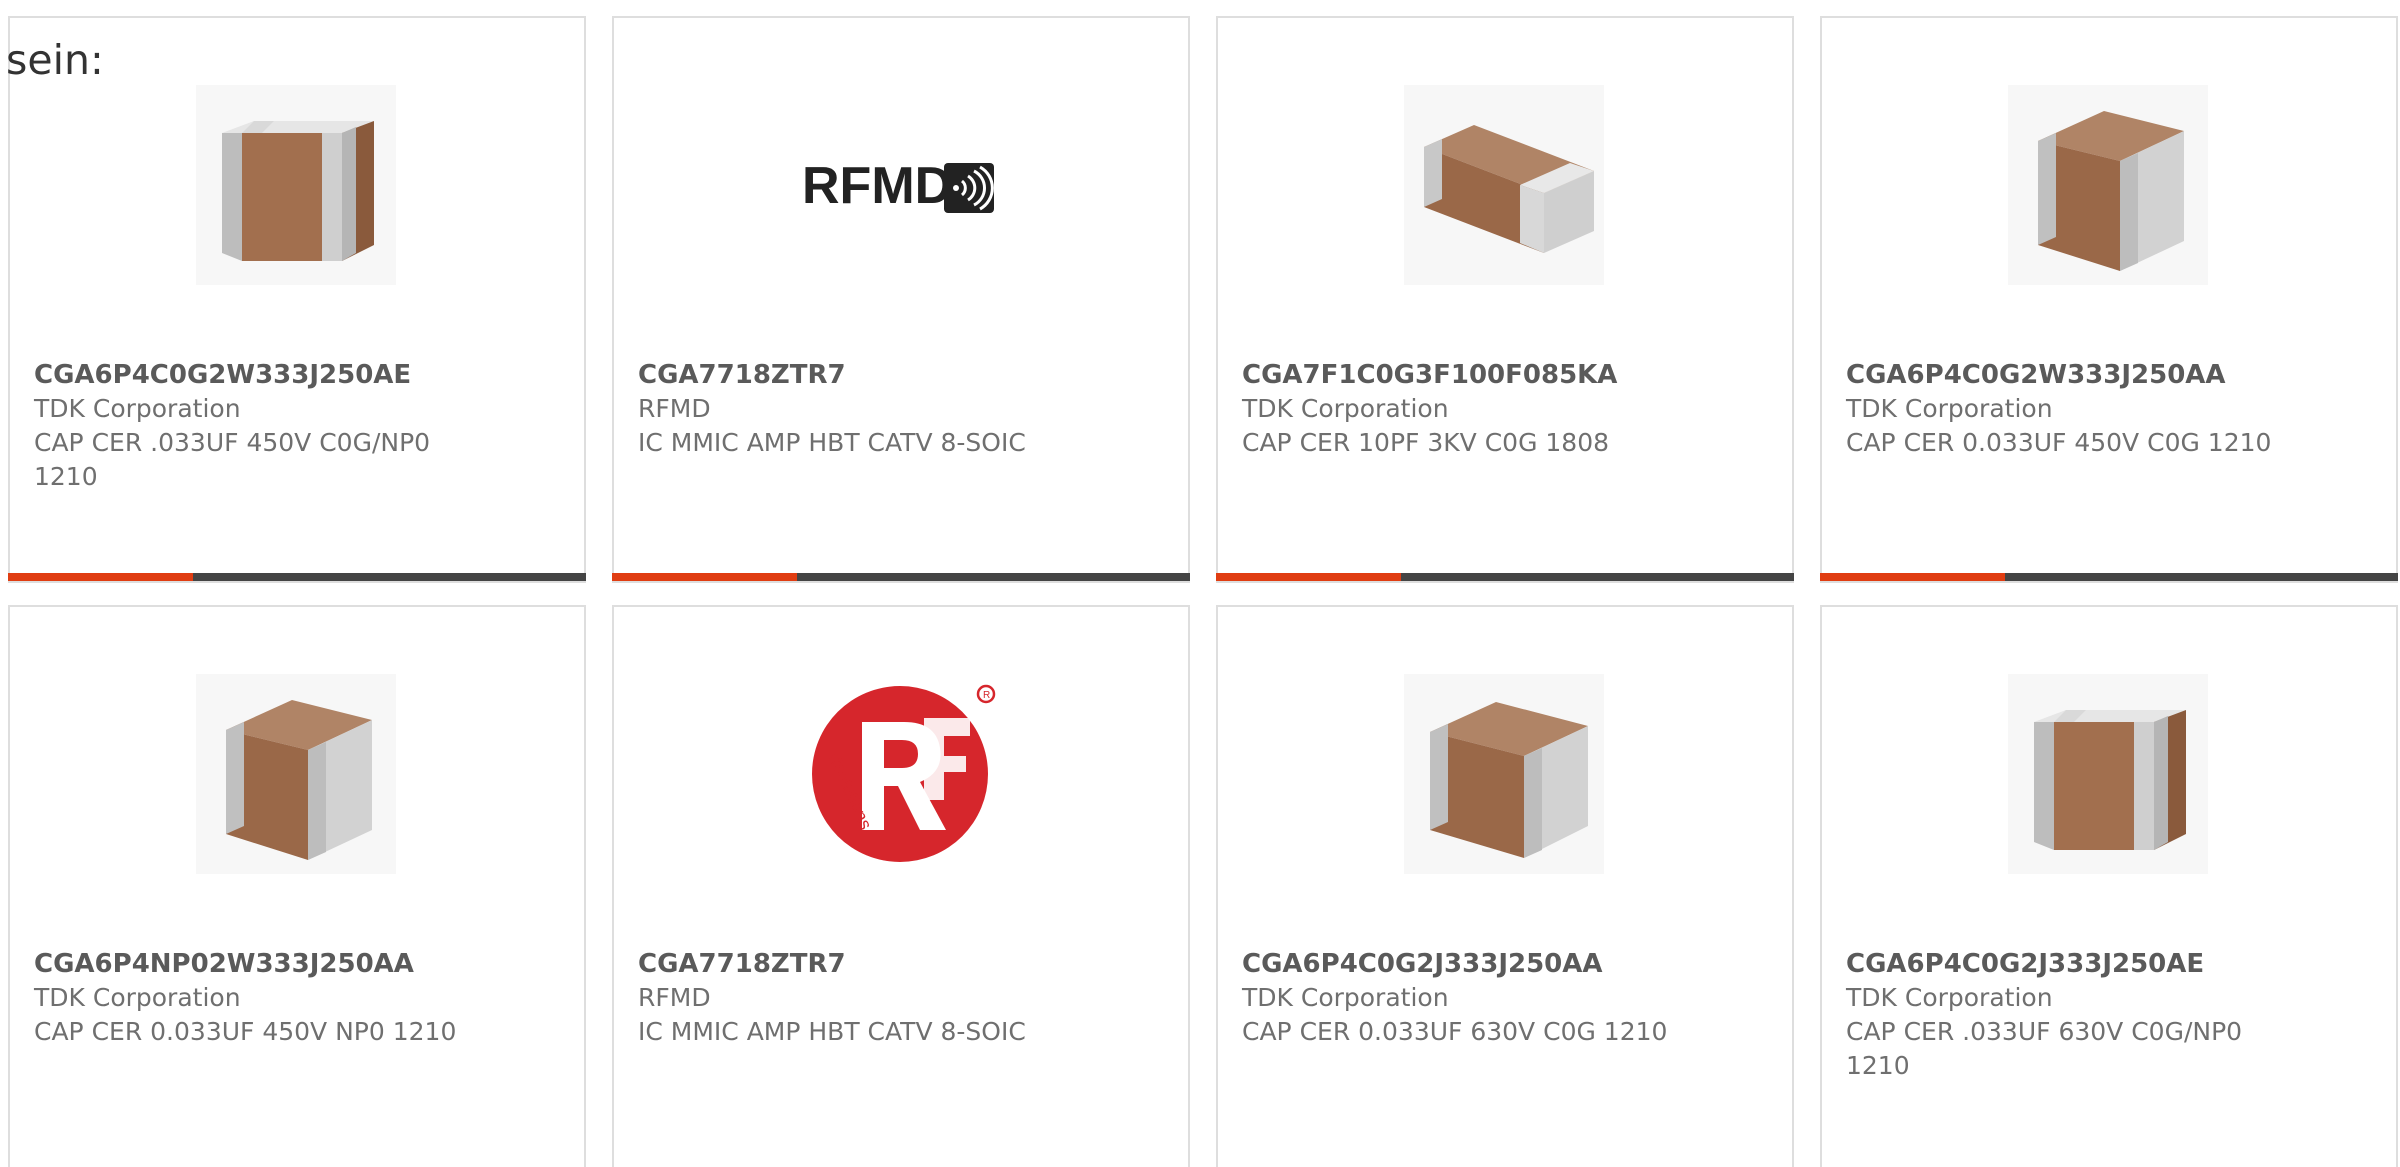  I want to click on product-image: R rfsolutions, so click(900, 774).